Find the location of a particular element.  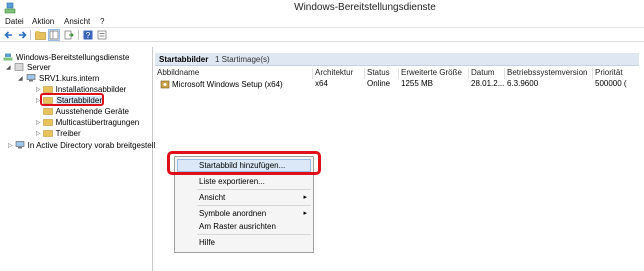

tree-root: Windows-Bereitstellungsdienste is located at coordinates (66, 57).